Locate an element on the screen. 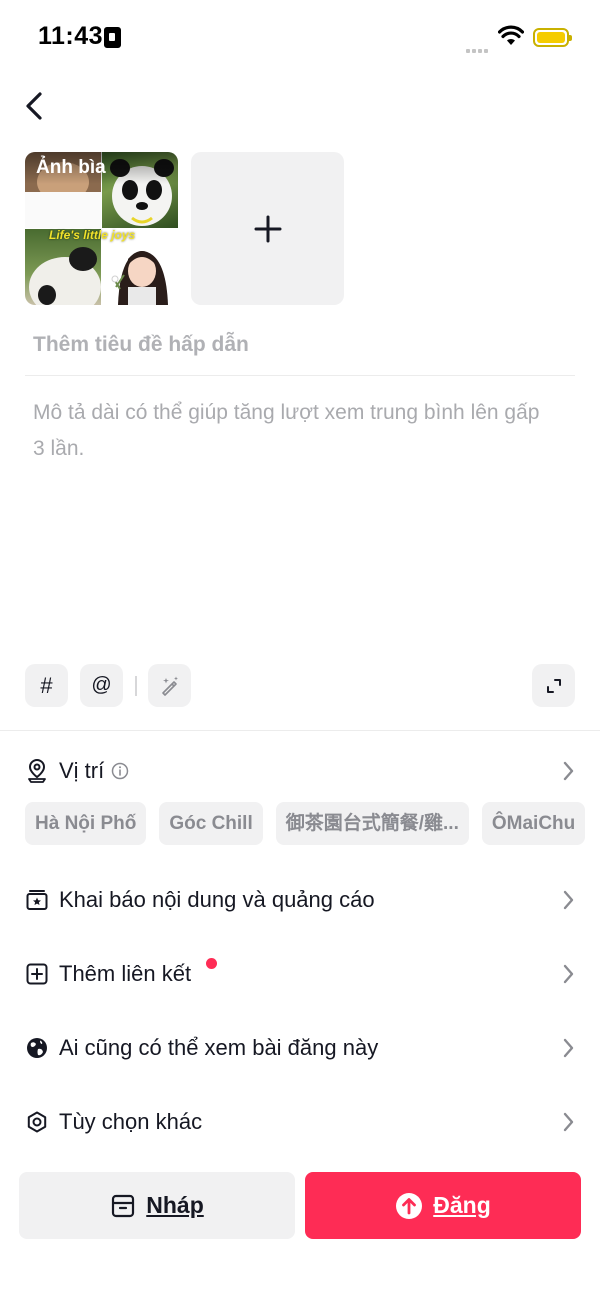 Image resolution: width=600 pixels, height=1298 pixels. location-row: Vị trí is located at coordinates (302, 771).